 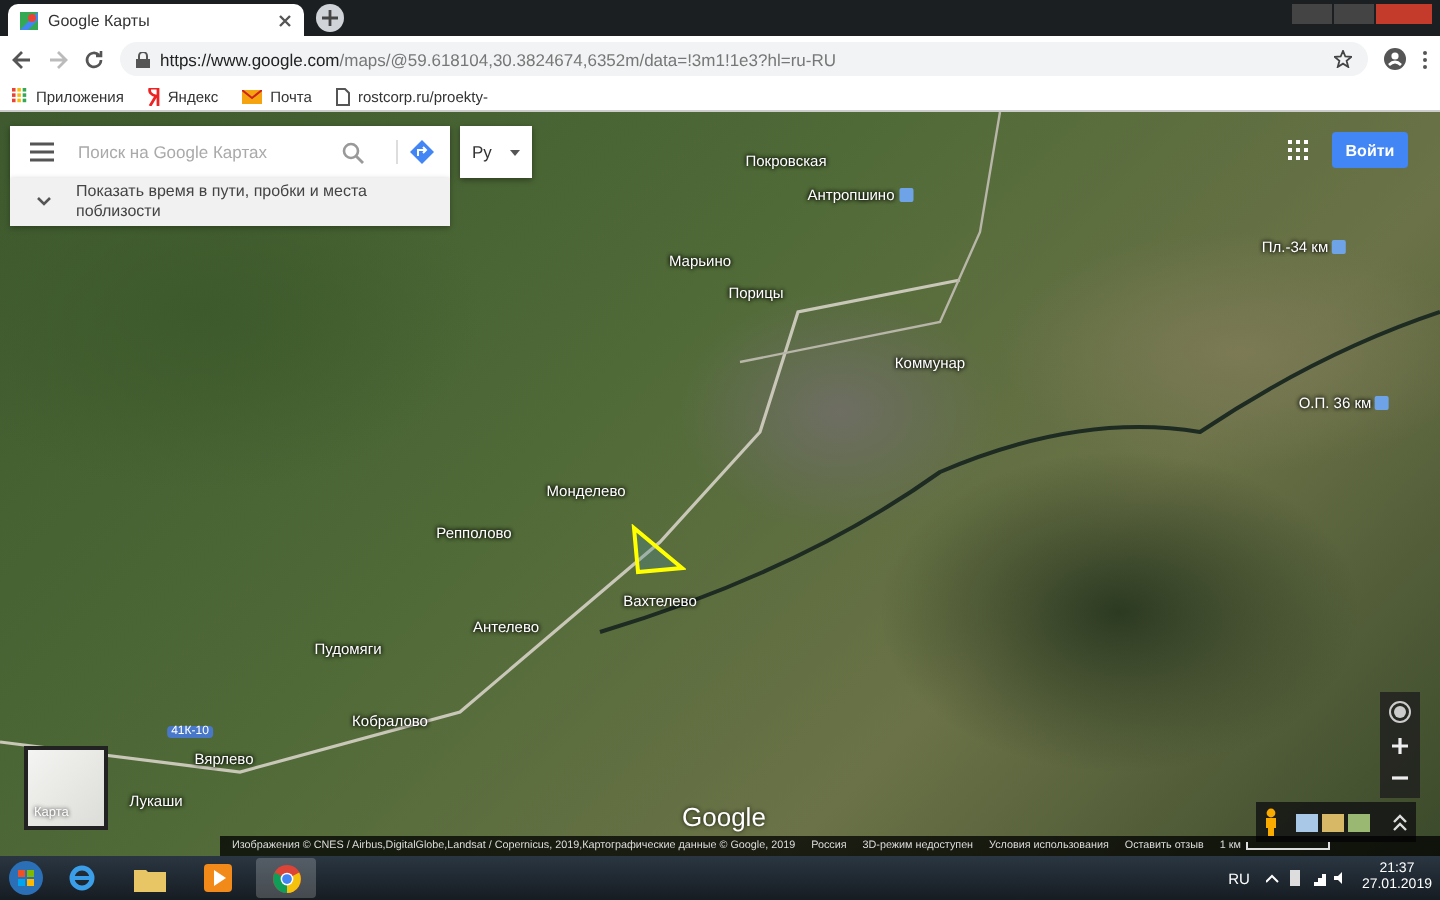 I want to click on url-text: https://www.google.com/maps/@59.618104,30.3824674,6352m/data=!3m1!1e3?hl=ru-RU, so click(x=498, y=59).